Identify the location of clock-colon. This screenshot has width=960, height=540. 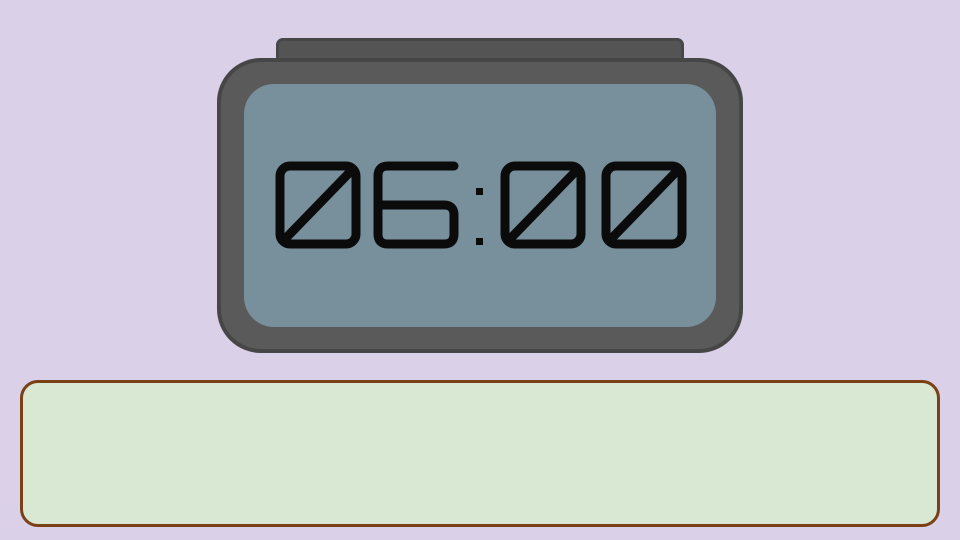
(479, 216).